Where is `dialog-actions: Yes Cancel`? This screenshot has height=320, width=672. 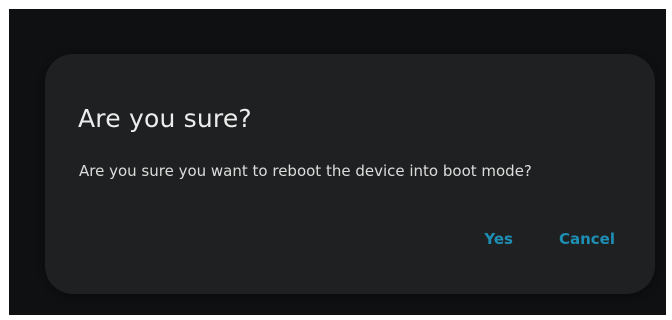
dialog-actions: Yes Cancel is located at coordinates (549, 239).